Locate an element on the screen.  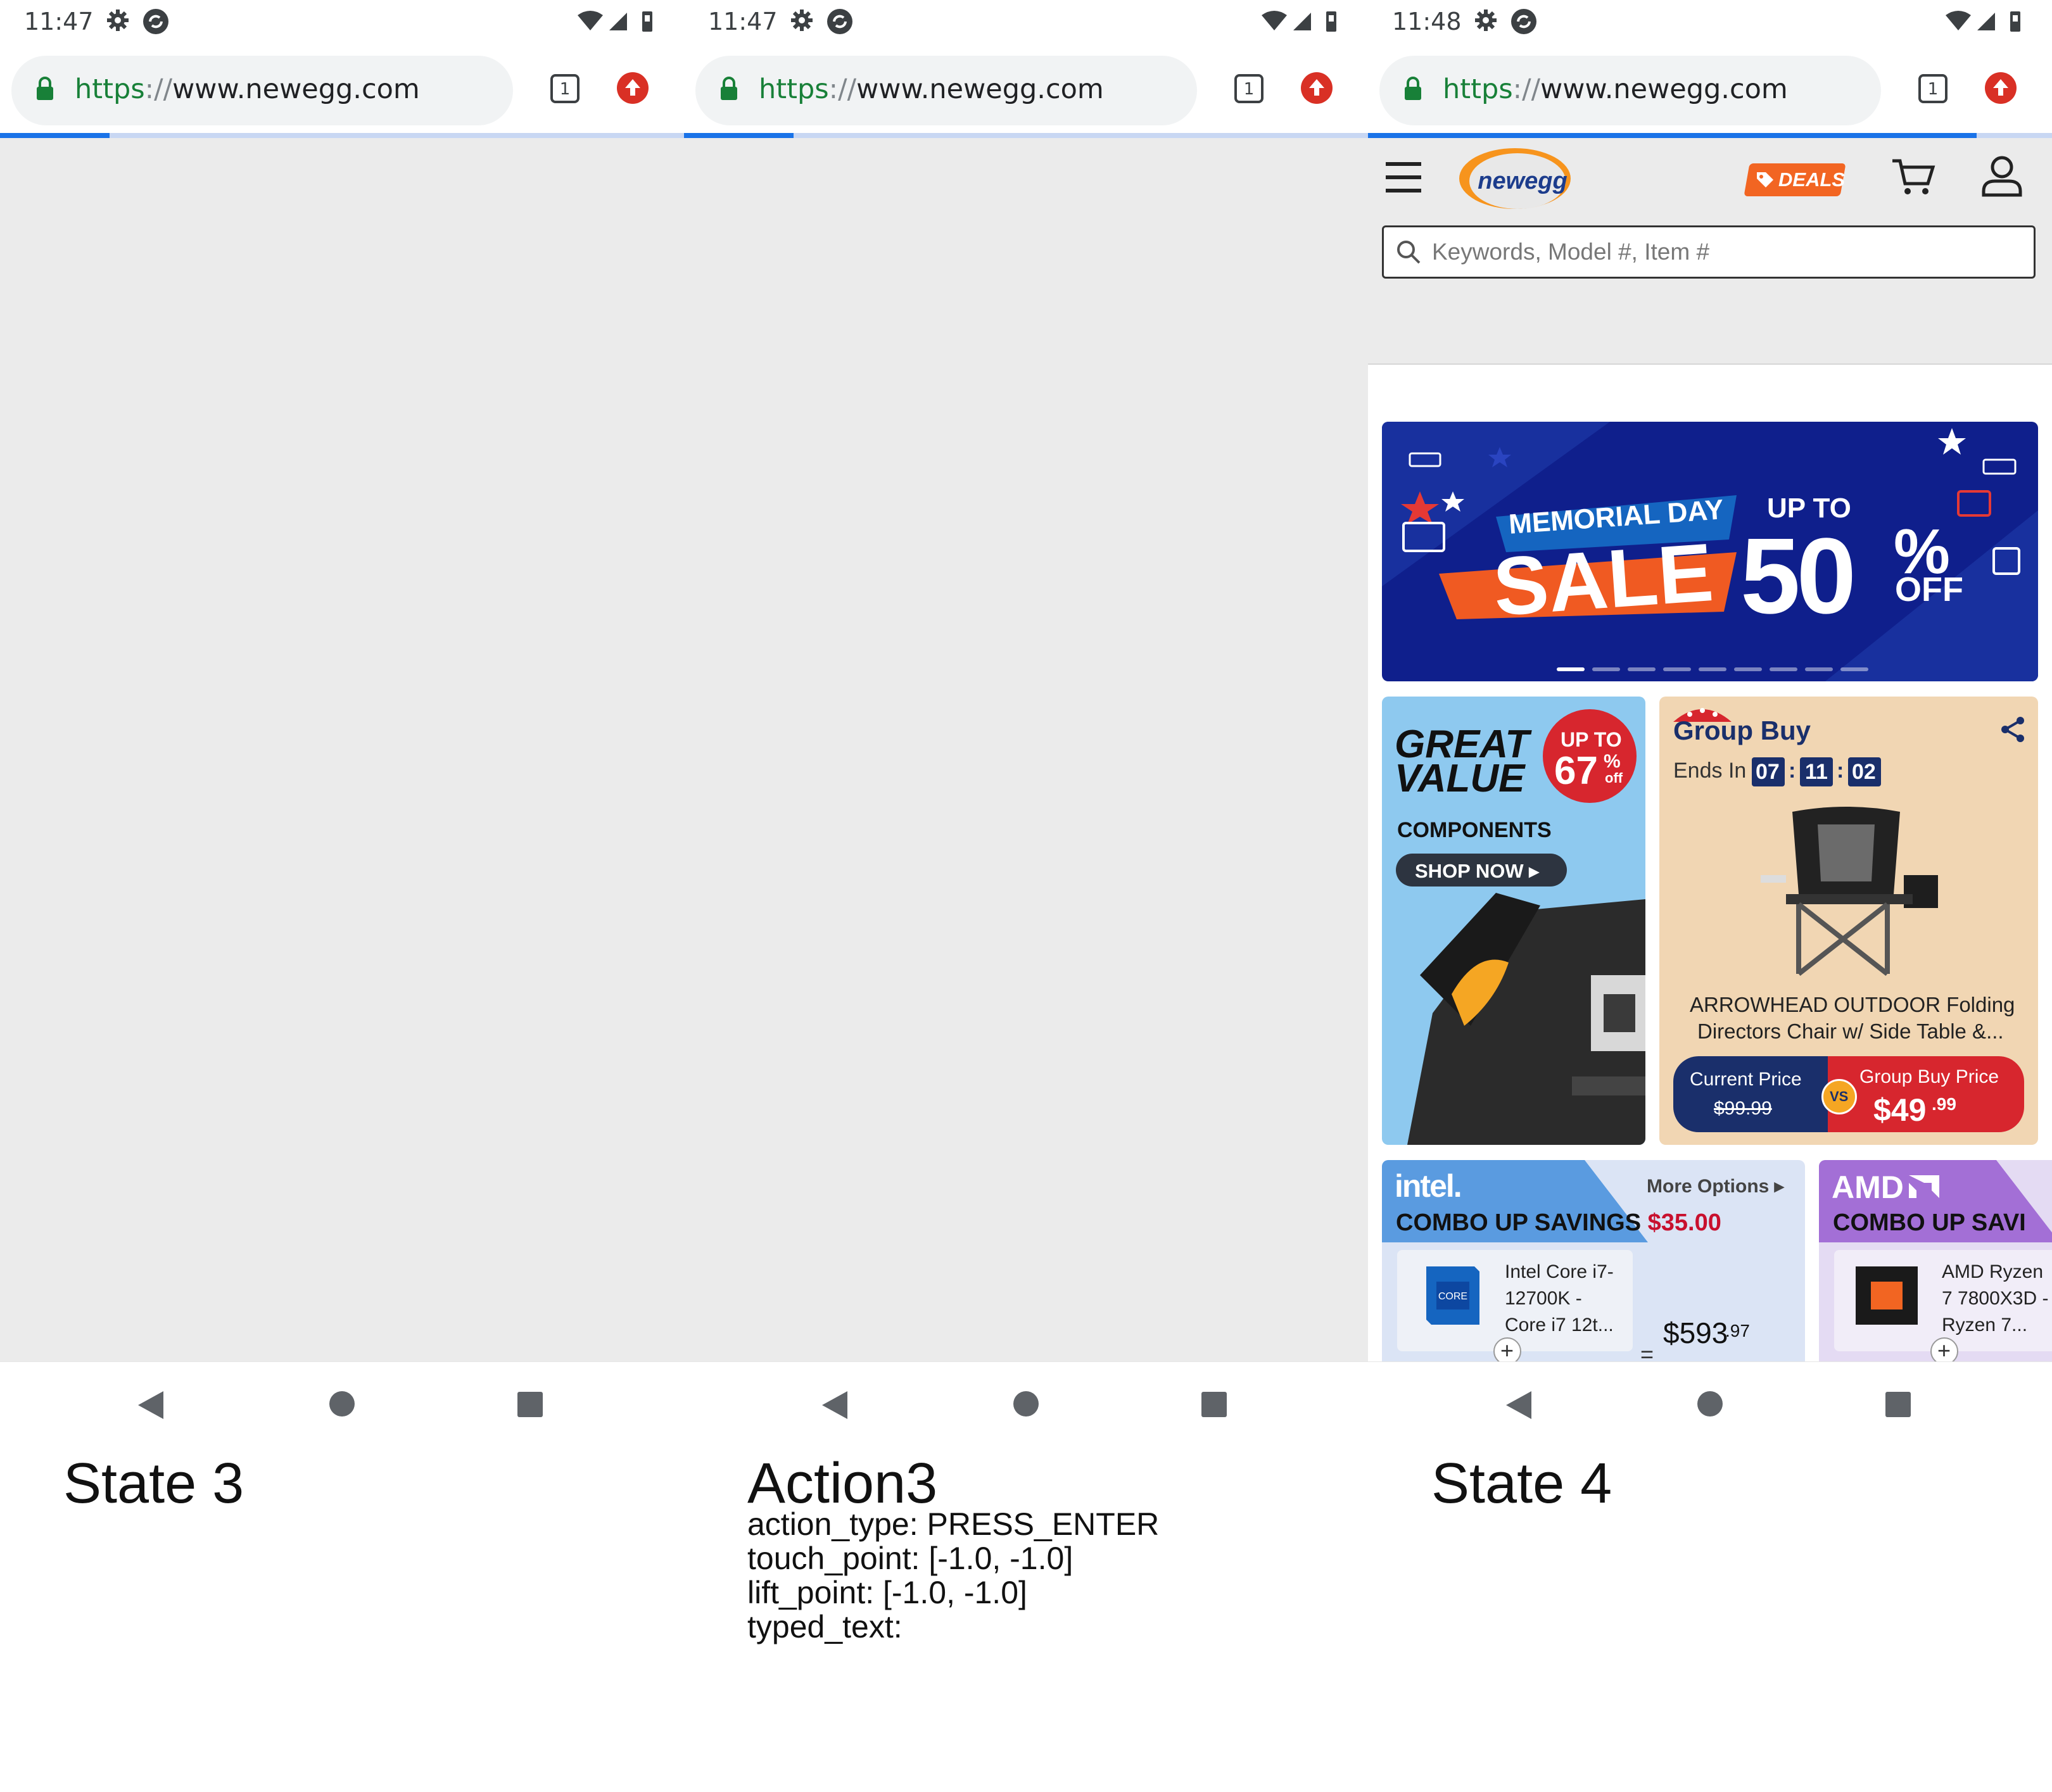
action-lift-point: lift_point: [-1.0, -1.0] is located at coordinates (887, 1592).